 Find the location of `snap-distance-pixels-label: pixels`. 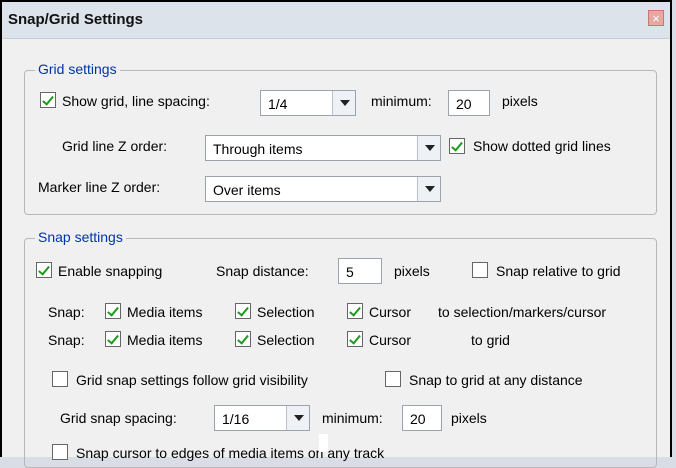

snap-distance-pixels-label: pixels is located at coordinates (412, 271).